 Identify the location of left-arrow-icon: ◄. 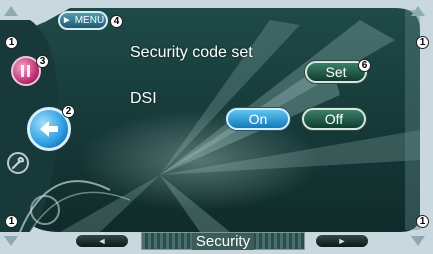
(102, 241).